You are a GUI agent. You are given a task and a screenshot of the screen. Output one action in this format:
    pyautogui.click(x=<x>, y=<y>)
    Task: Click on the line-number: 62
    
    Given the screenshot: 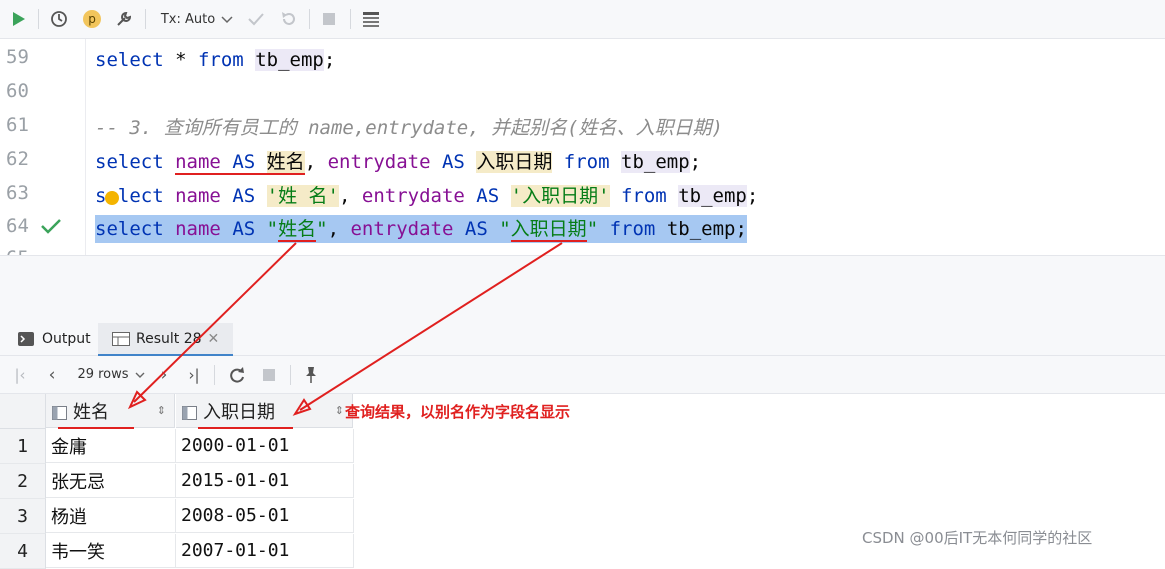 What is the action you would take?
    pyautogui.click(x=17, y=159)
    